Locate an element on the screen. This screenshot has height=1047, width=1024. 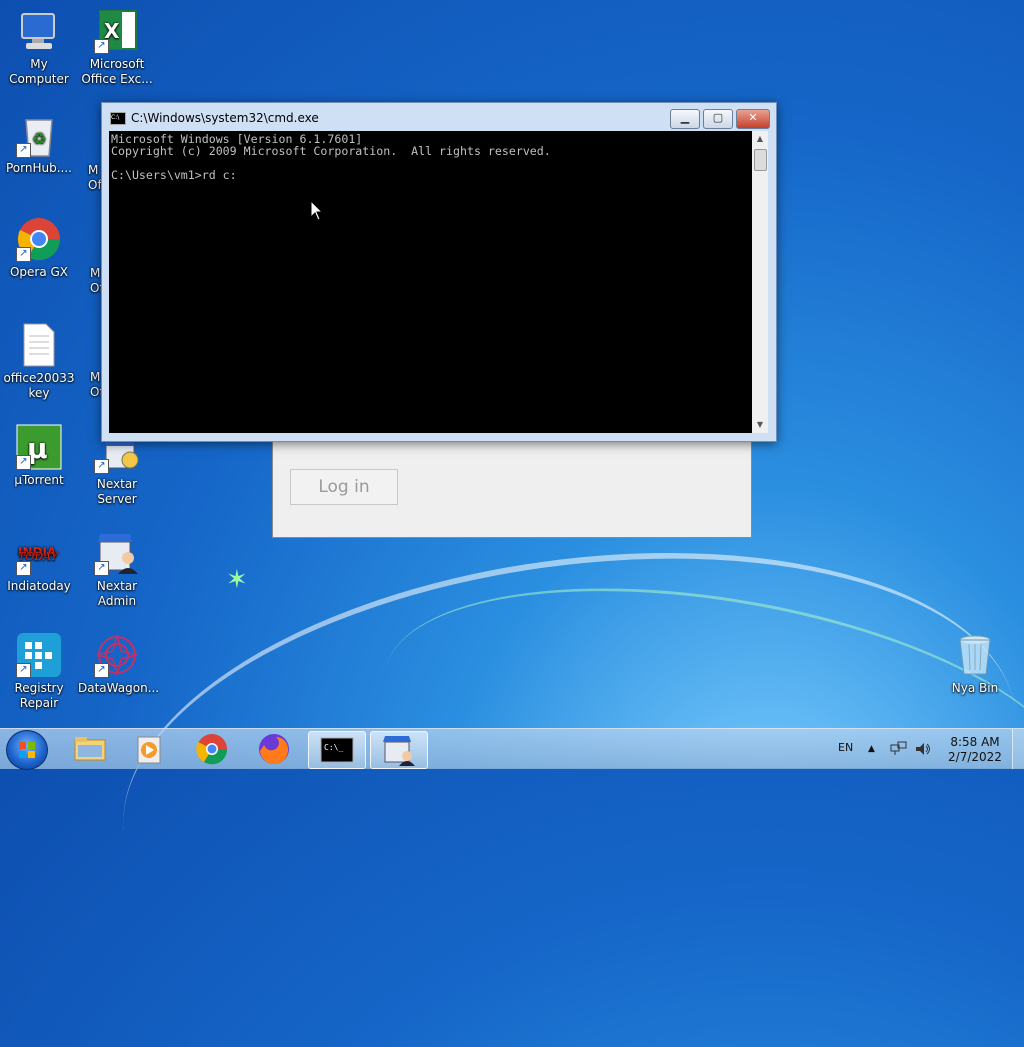
login-window: Log in is located at coordinates (512, 484).